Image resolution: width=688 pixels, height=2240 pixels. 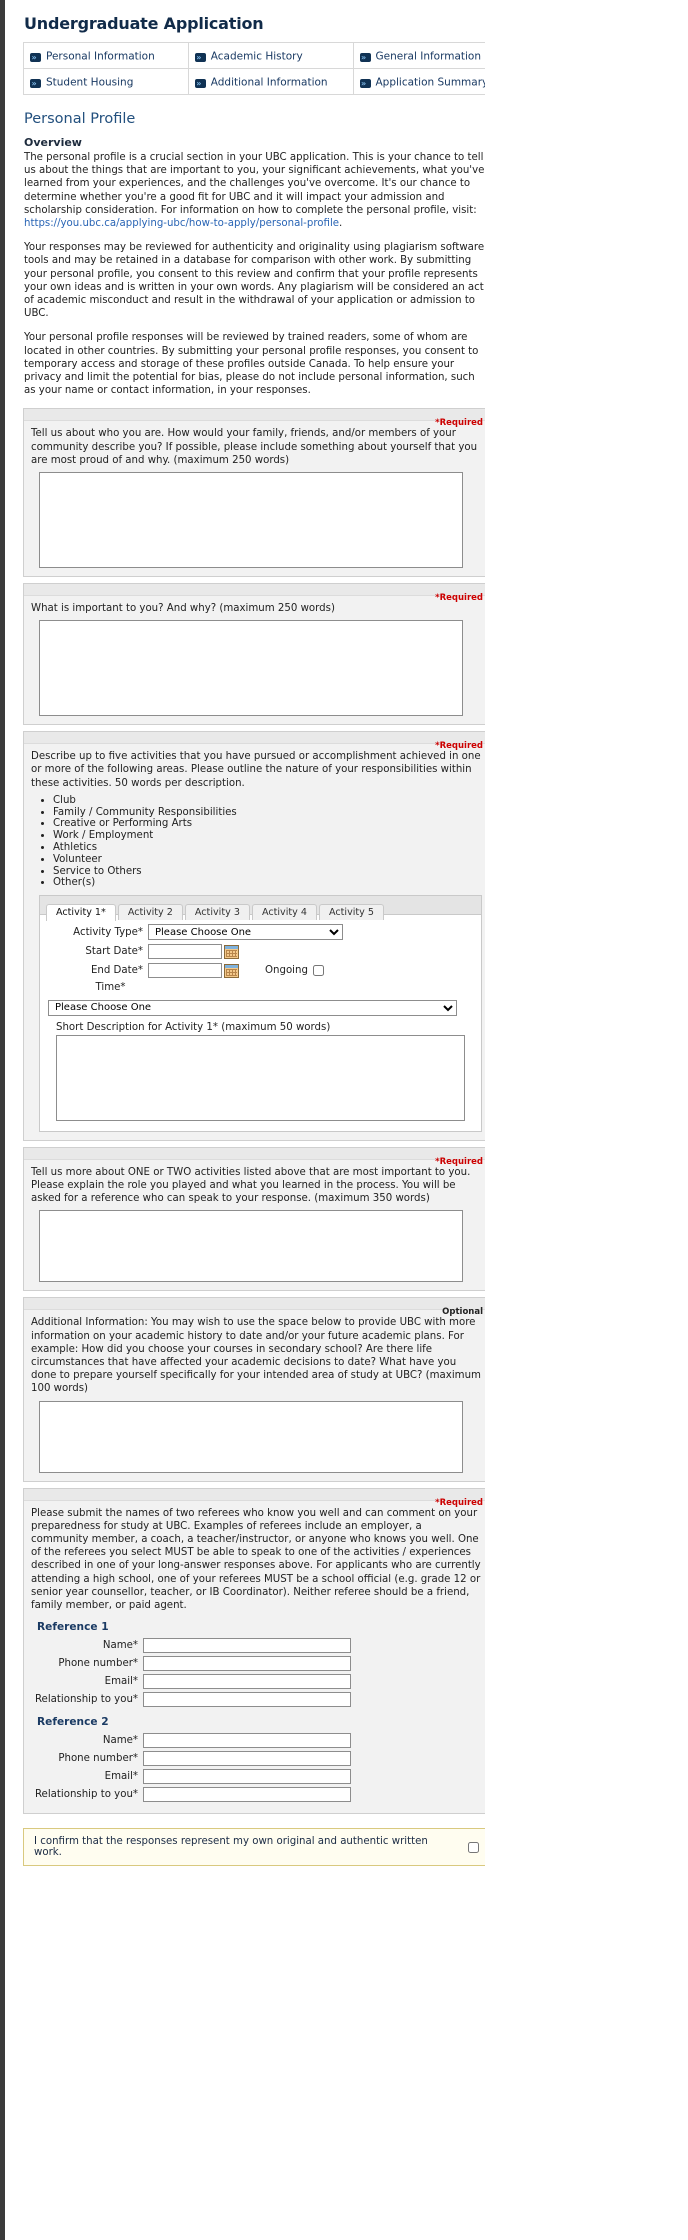 I want to click on activity-type-row: Activity Type* Please Choose One, so click(x=260, y=932).